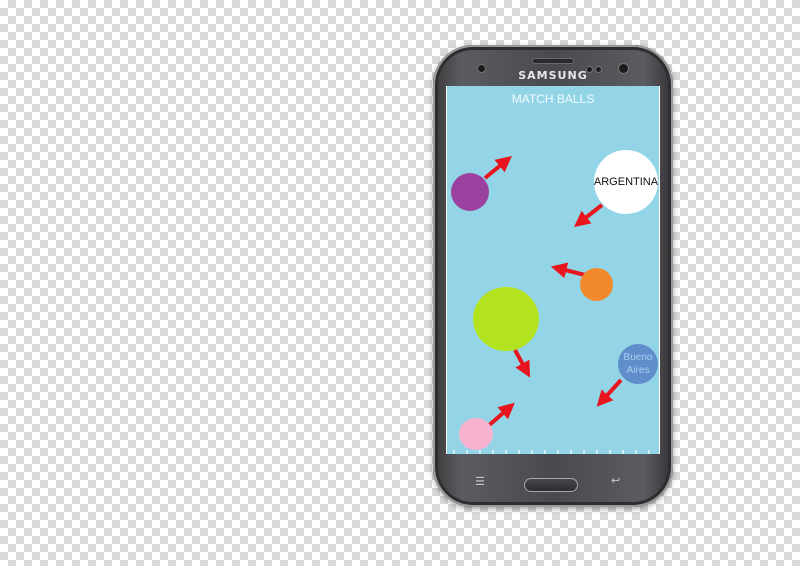  I want to click on menu-icon: ☰, so click(480, 481).